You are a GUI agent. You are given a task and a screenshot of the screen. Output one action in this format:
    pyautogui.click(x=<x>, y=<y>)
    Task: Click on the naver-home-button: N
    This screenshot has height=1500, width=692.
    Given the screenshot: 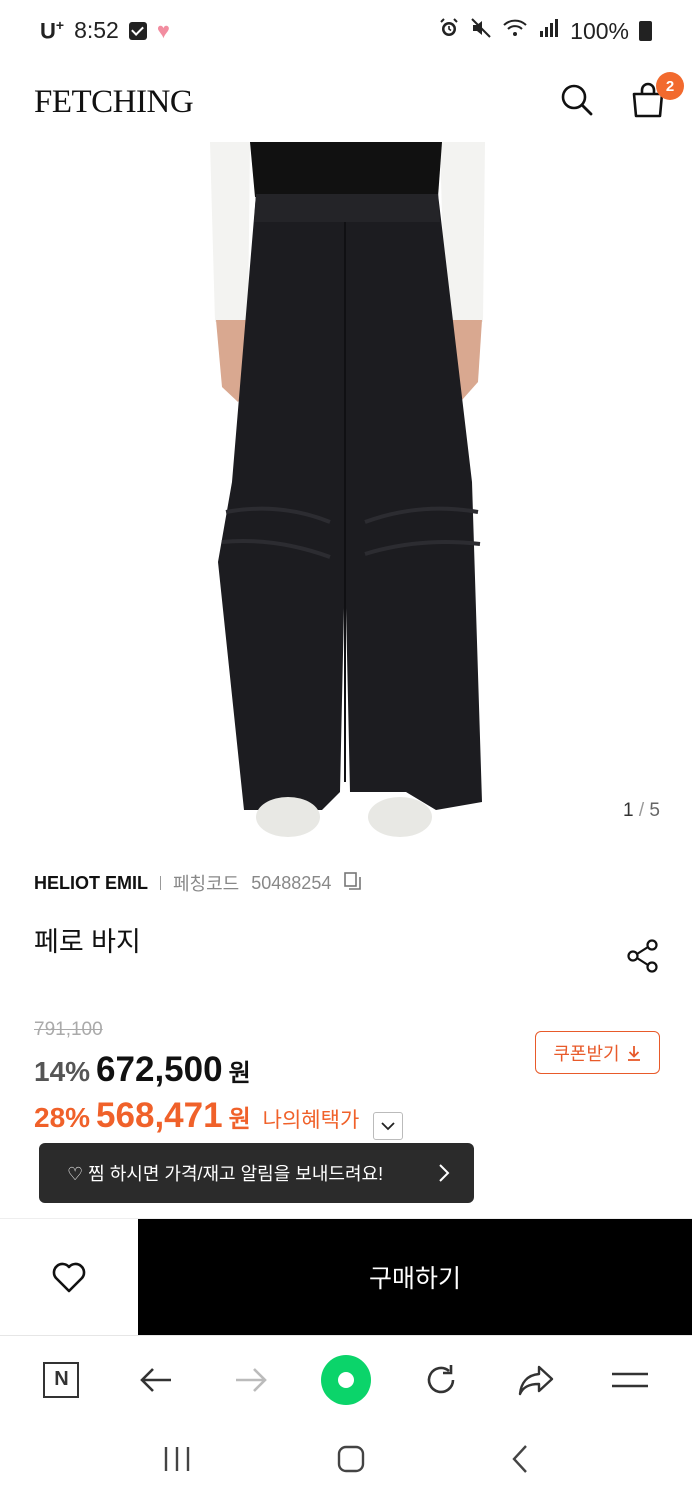 What is the action you would take?
    pyautogui.click(x=61, y=1380)
    